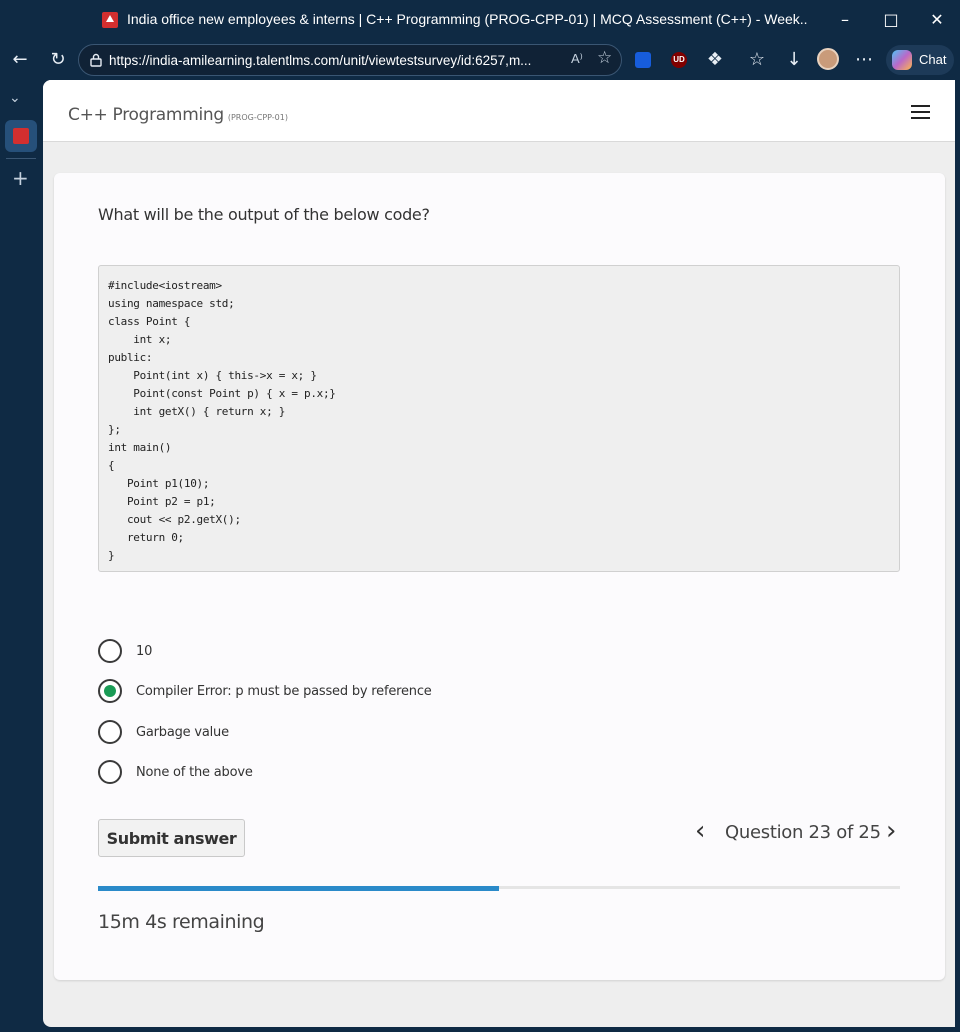 The height and width of the screenshot is (1032, 960). Describe the element at coordinates (257, 117) in the screenshot. I see `course-code: (PROG-CPP-01)` at that location.